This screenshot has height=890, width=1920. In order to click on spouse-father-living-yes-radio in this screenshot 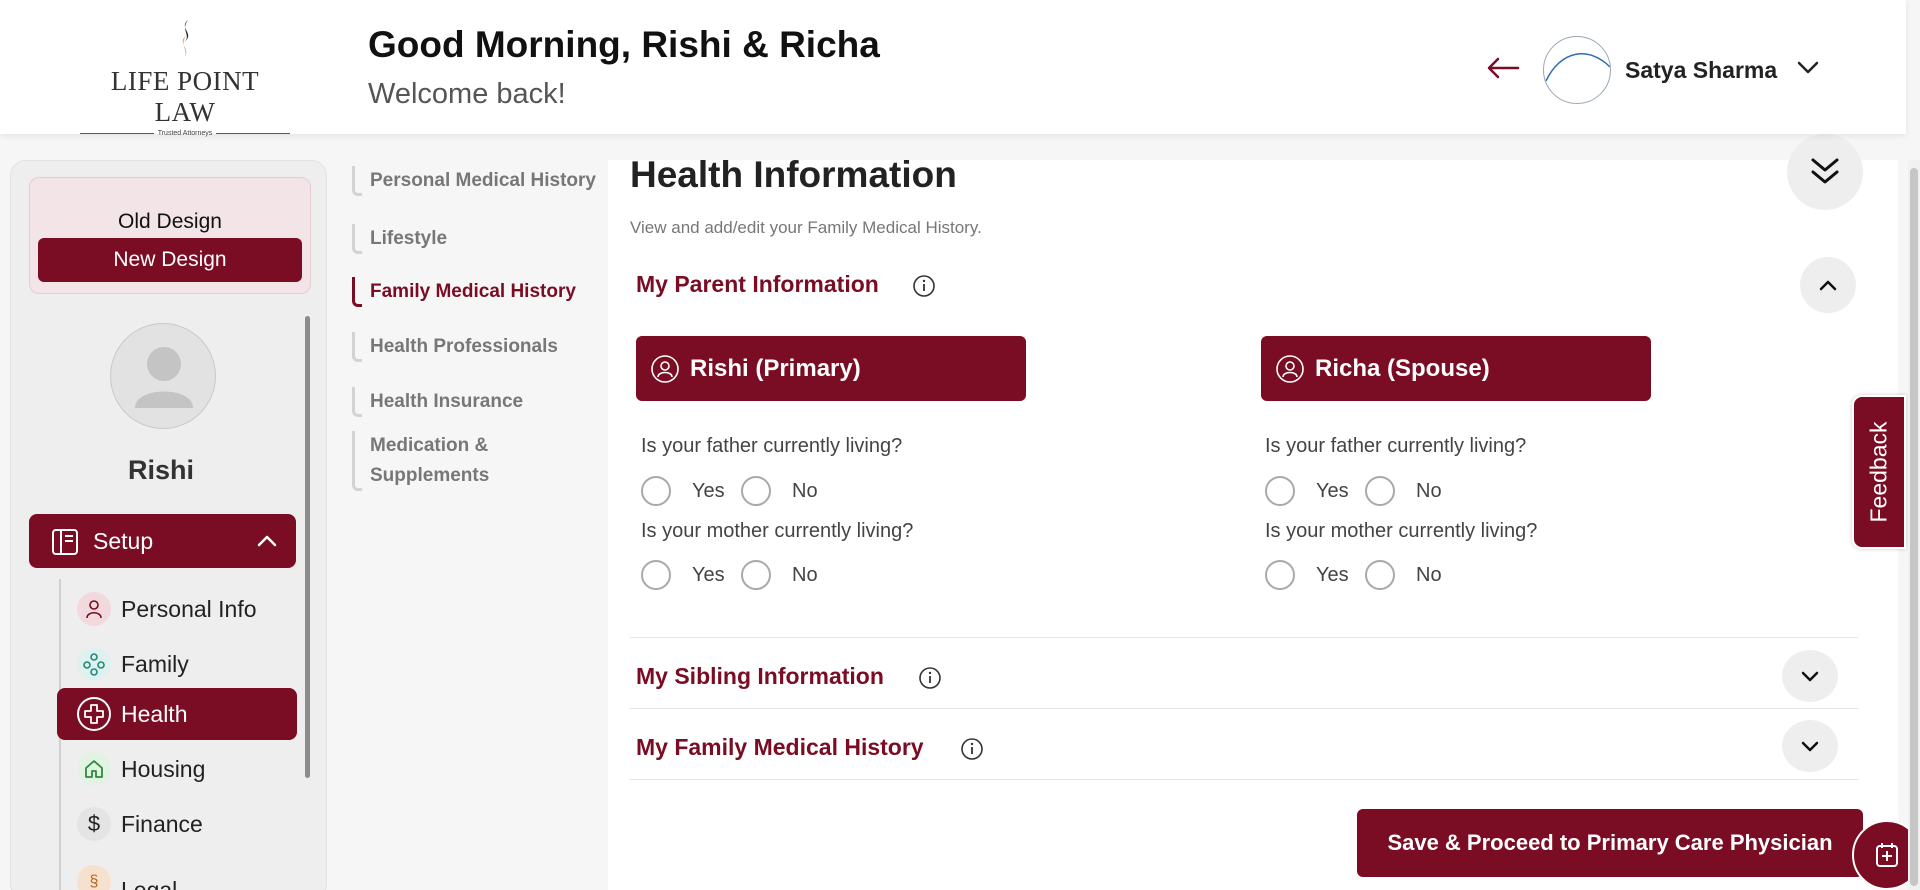, I will do `click(1280, 491)`.